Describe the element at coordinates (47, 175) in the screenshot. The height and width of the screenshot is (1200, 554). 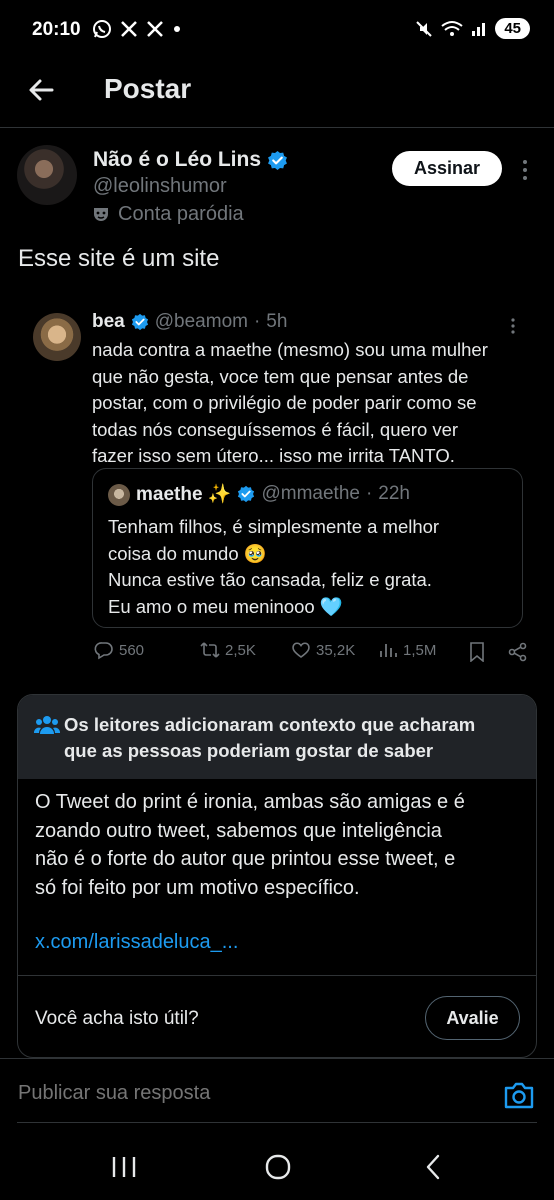
I see `author-avatar` at that location.